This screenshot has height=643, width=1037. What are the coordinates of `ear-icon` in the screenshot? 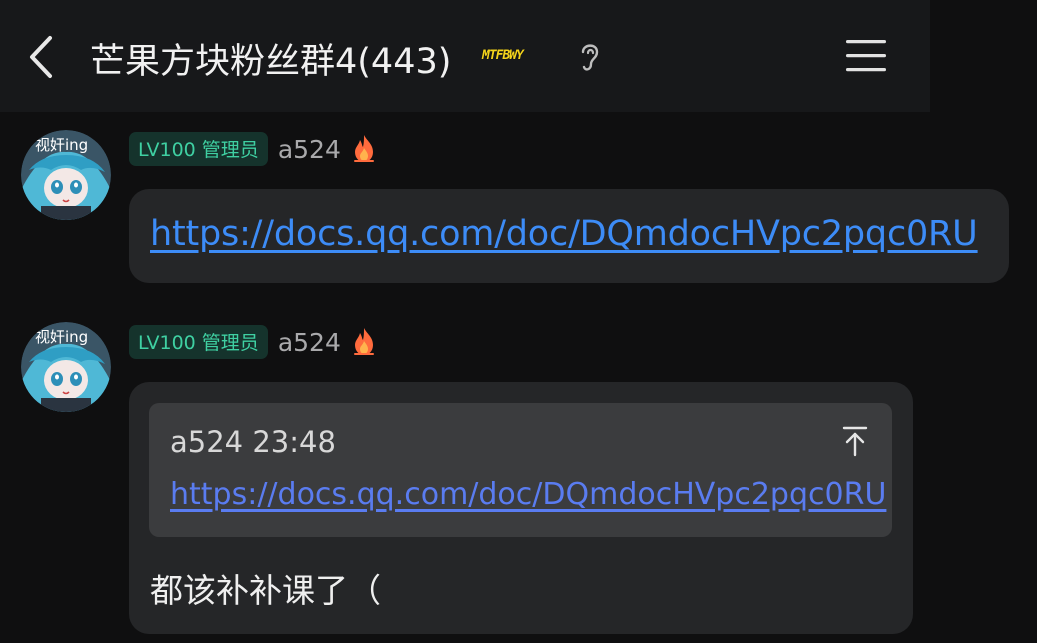 It's located at (590, 57).